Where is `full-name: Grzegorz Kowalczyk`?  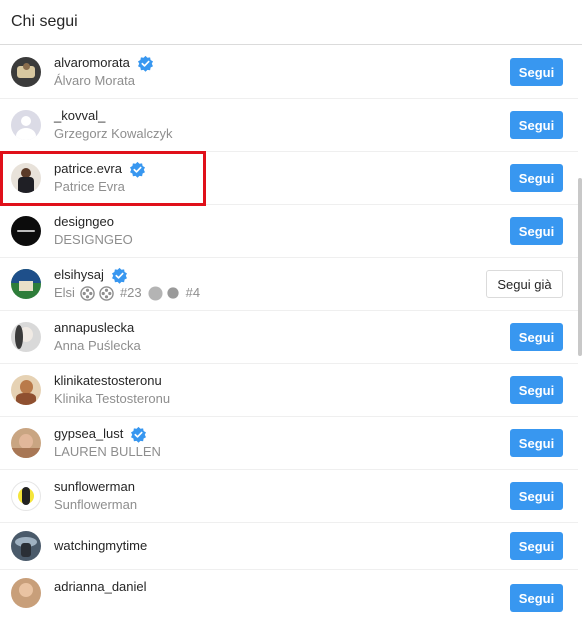
full-name: Grzegorz Kowalczyk is located at coordinates (113, 133).